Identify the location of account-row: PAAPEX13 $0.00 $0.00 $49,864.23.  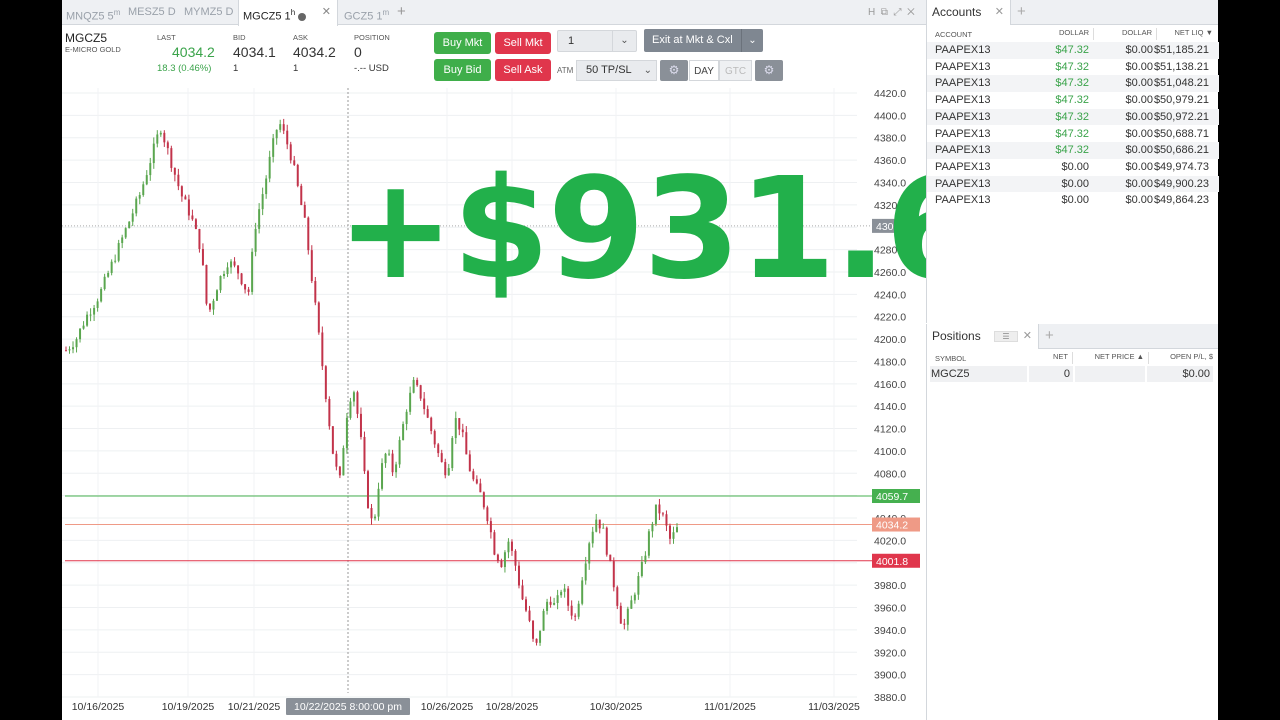
(1073, 200).